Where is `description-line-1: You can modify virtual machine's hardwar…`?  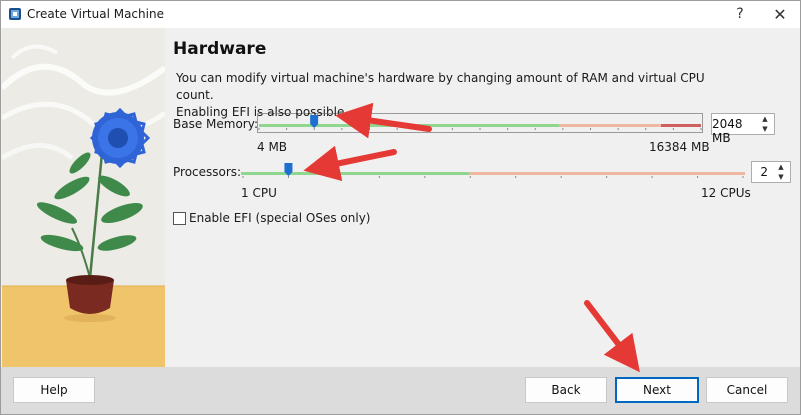
description-line-1: You can modify virtual machine's hardwar… is located at coordinates (440, 86).